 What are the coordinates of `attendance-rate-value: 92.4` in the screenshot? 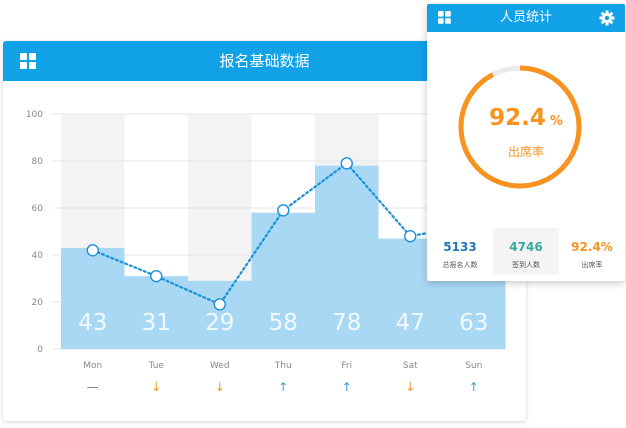 It's located at (517, 118).